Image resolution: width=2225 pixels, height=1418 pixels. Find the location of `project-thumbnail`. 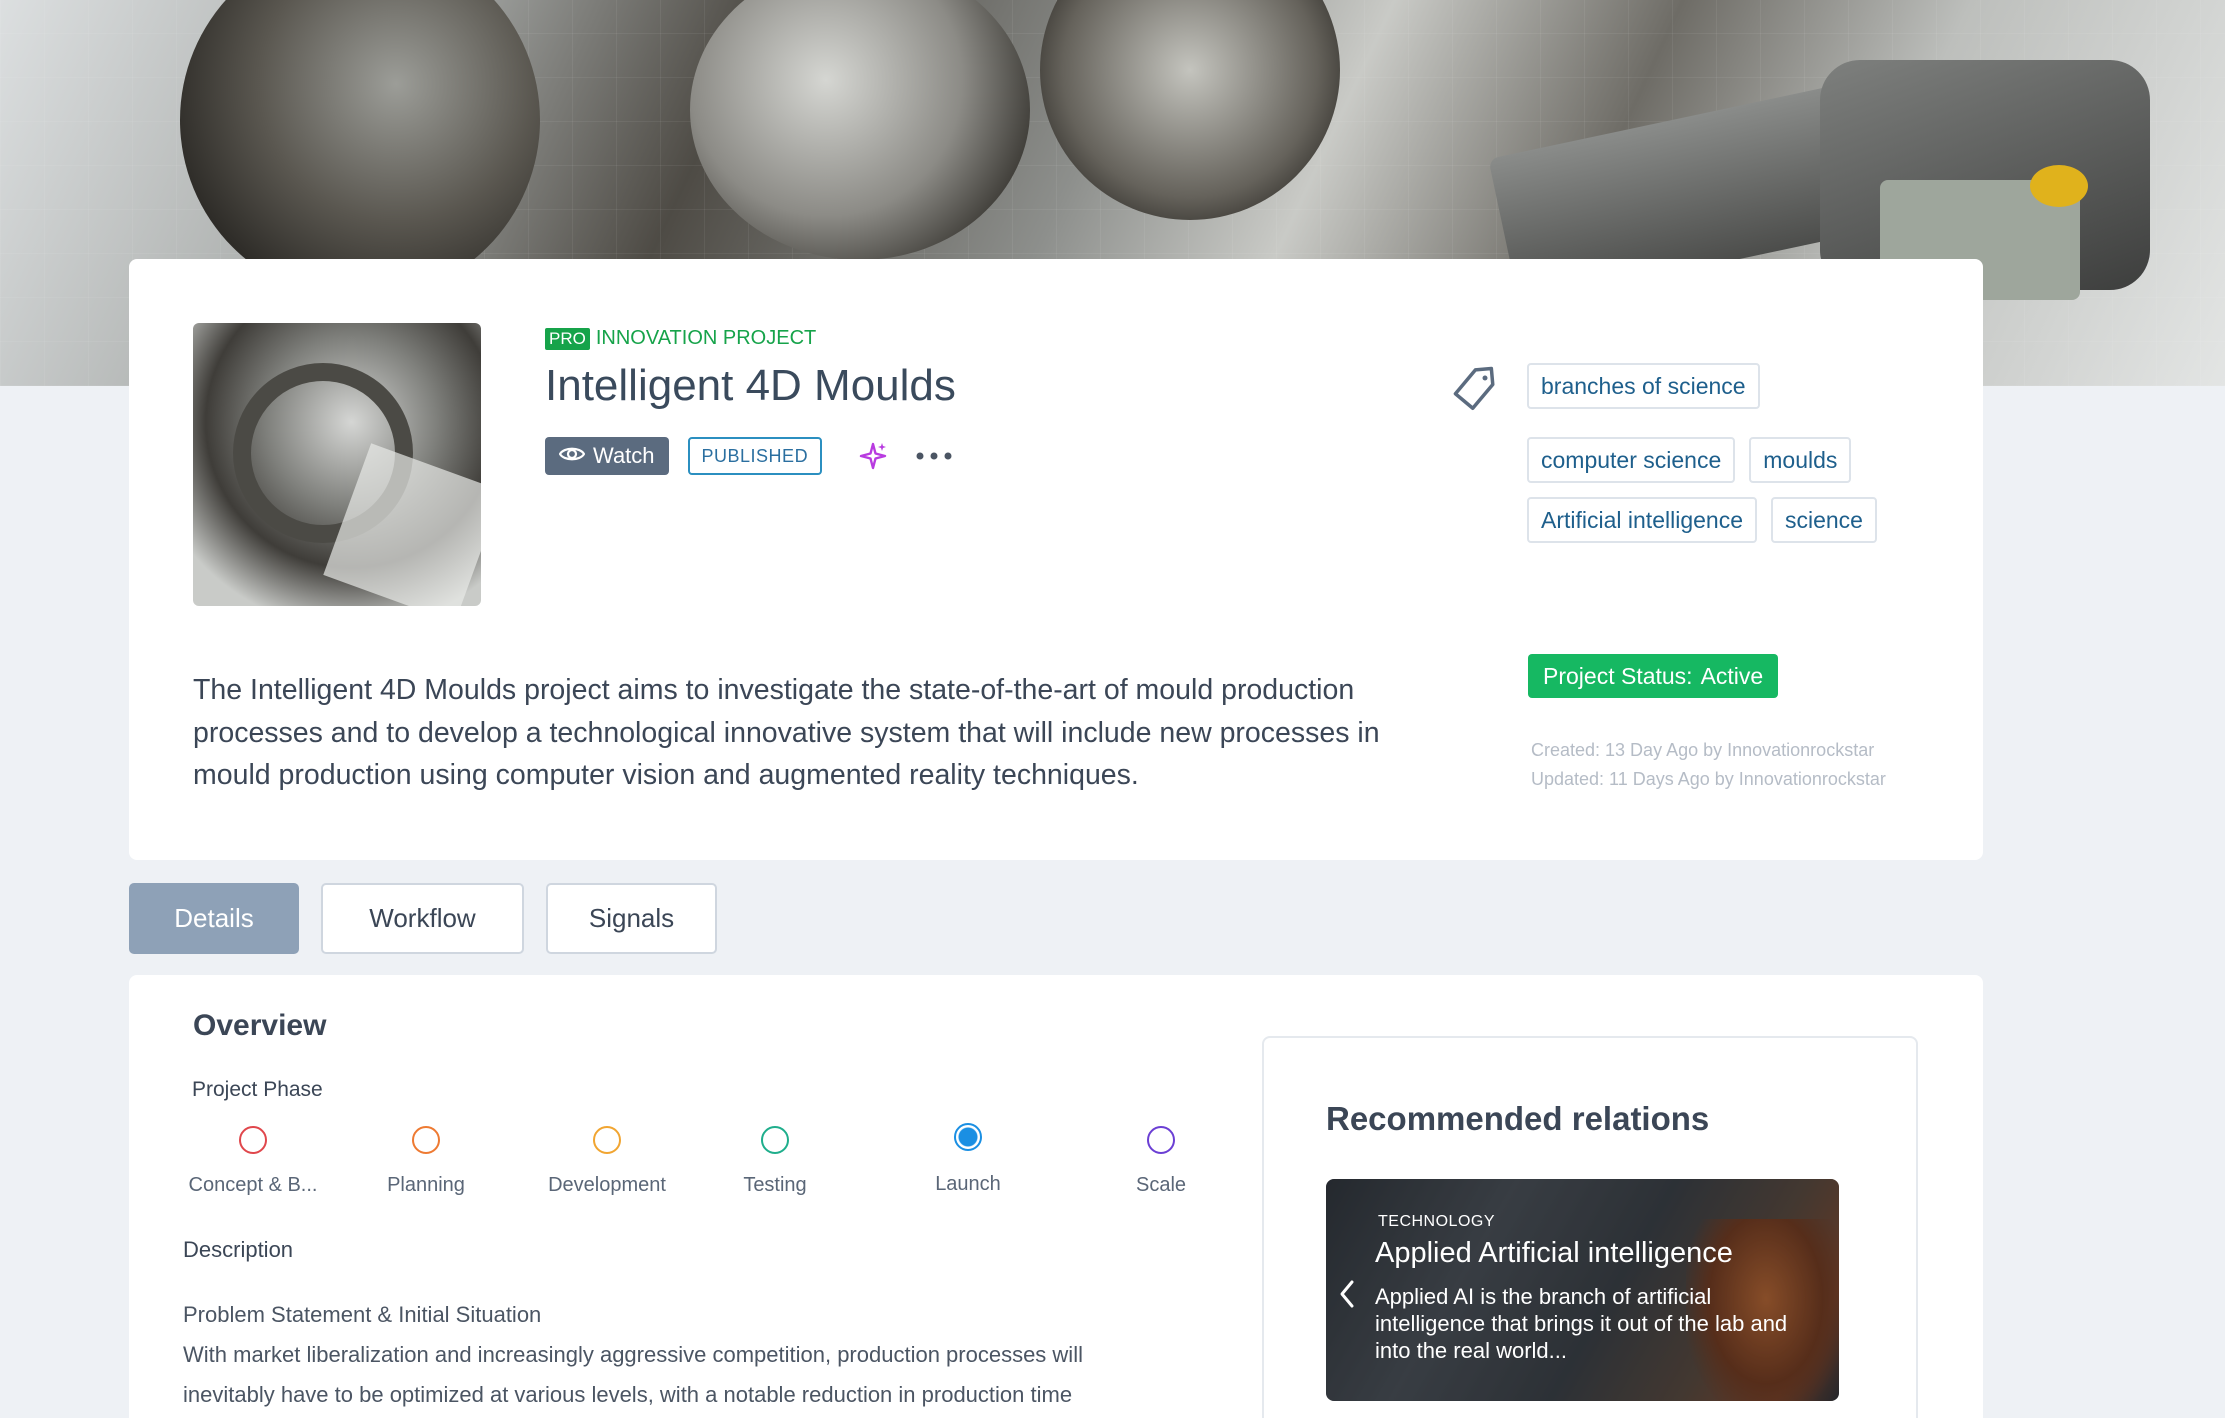

project-thumbnail is located at coordinates (337, 464).